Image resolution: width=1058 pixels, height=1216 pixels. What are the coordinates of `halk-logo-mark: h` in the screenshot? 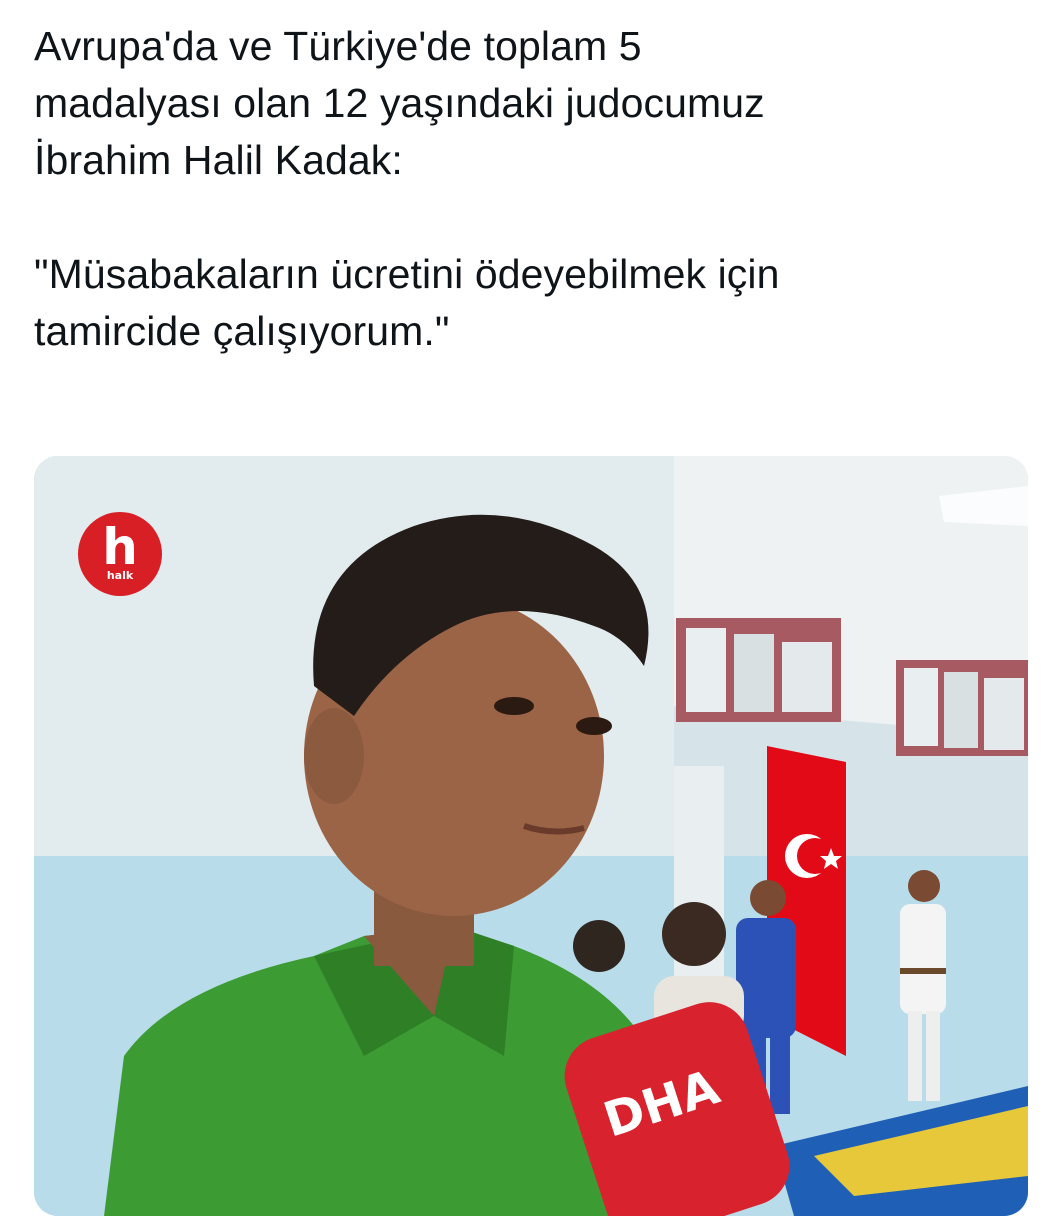 It's located at (120, 546).